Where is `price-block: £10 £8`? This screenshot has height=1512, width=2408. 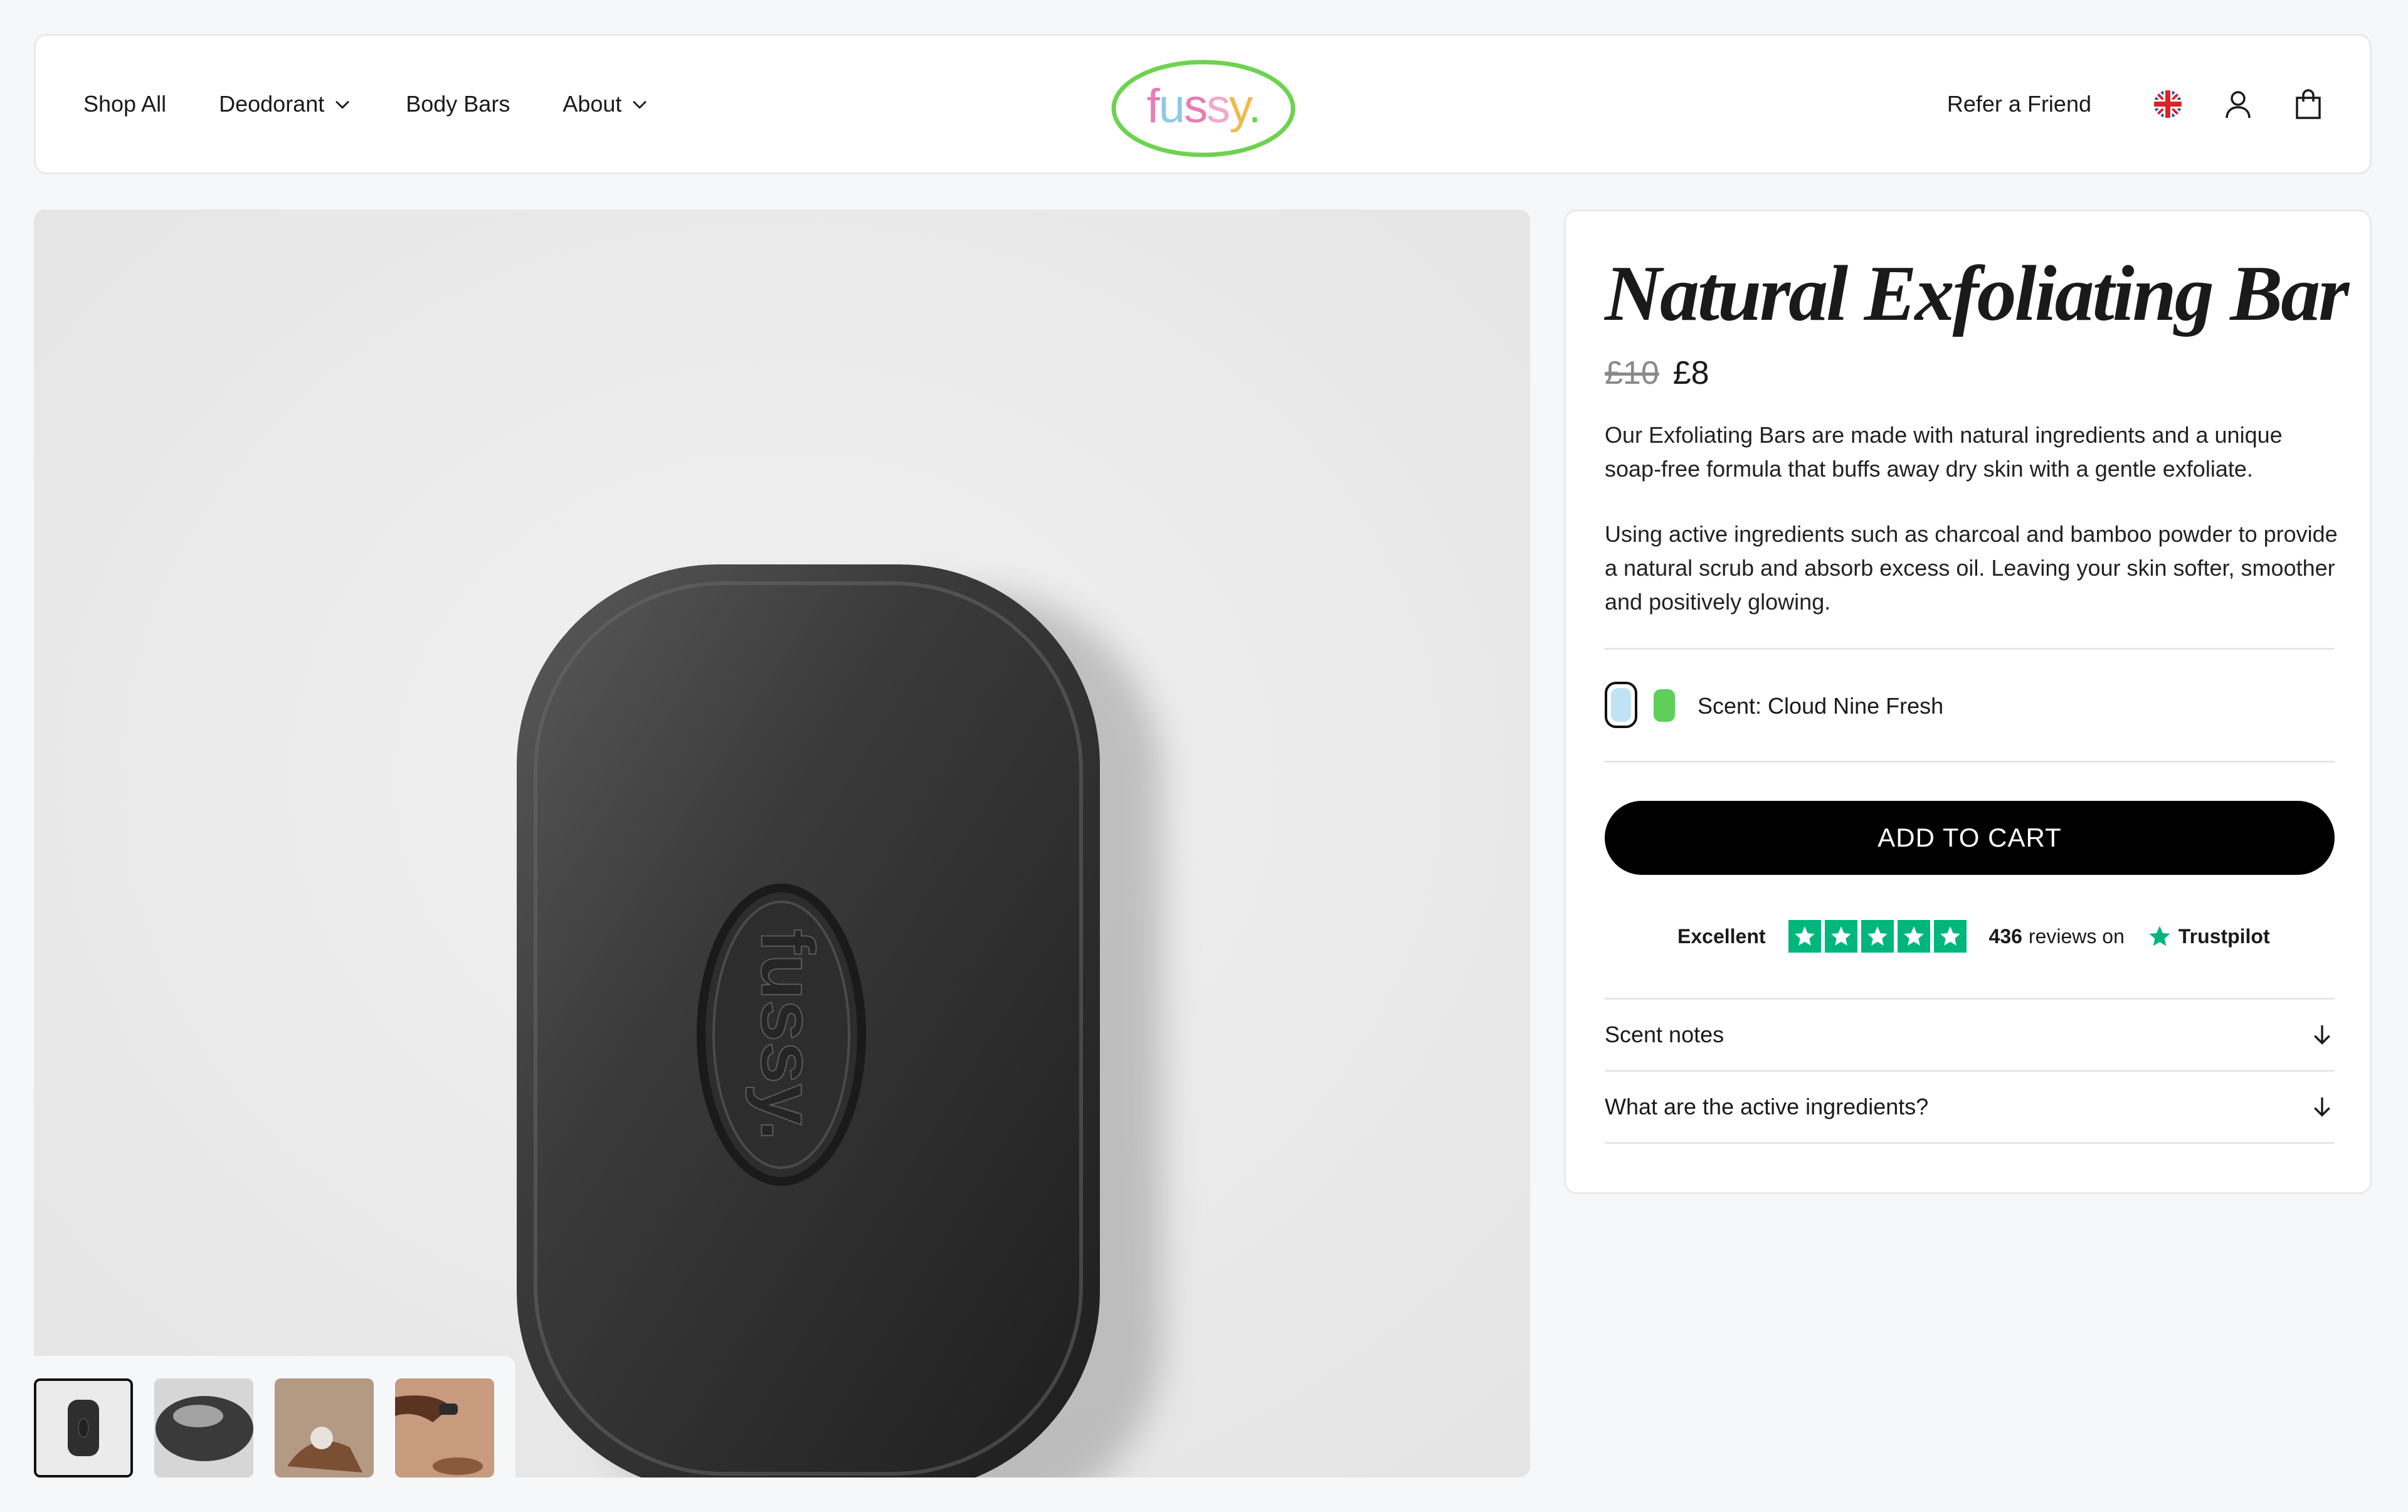
price-block: £10 £8 is located at coordinates (1657, 373).